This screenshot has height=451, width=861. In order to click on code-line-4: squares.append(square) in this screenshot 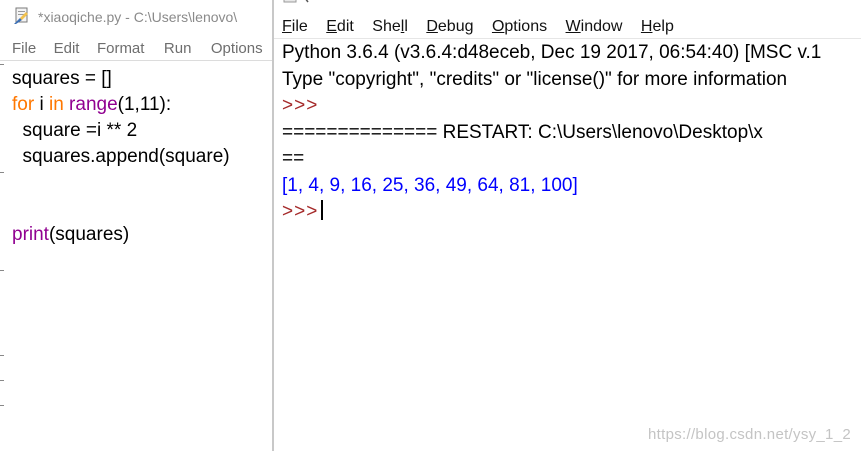, I will do `click(121, 156)`.